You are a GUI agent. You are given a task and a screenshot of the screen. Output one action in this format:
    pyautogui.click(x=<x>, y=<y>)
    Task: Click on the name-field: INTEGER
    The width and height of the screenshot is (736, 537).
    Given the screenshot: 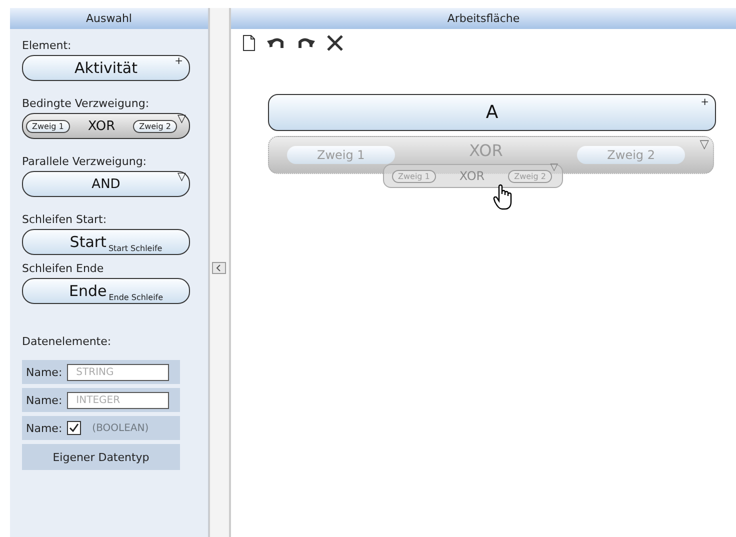 What is the action you would take?
    pyautogui.click(x=118, y=400)
    